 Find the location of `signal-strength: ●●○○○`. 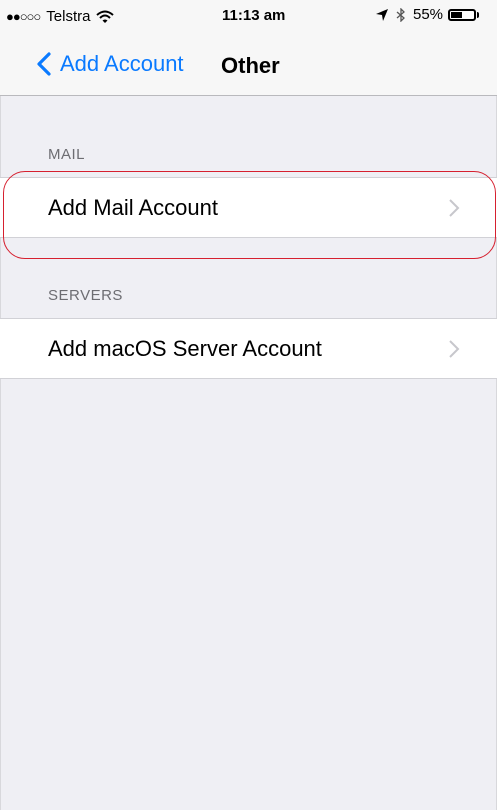

signal-strength: ●●○○○ is located at coordinates (23, 16).